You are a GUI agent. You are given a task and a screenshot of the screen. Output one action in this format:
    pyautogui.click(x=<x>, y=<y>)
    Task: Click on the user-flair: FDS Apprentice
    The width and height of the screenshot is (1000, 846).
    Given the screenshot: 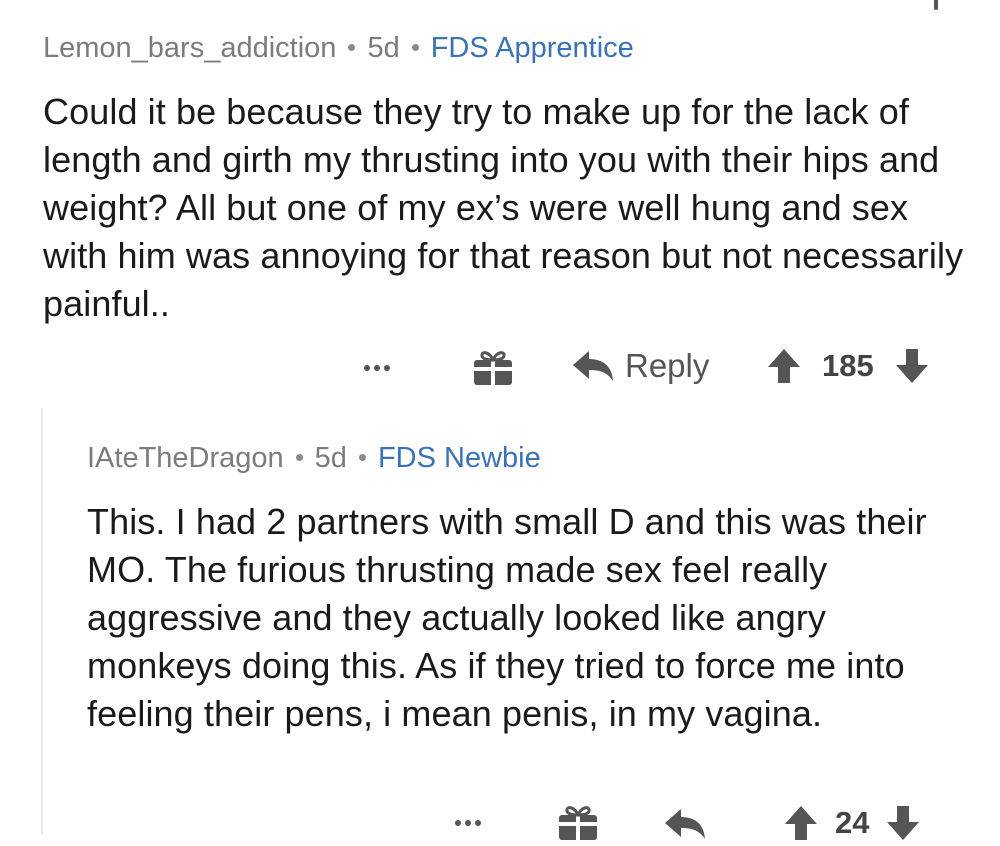 What is the action you would take?
    pyautogui.click(x=532, y=48)
    